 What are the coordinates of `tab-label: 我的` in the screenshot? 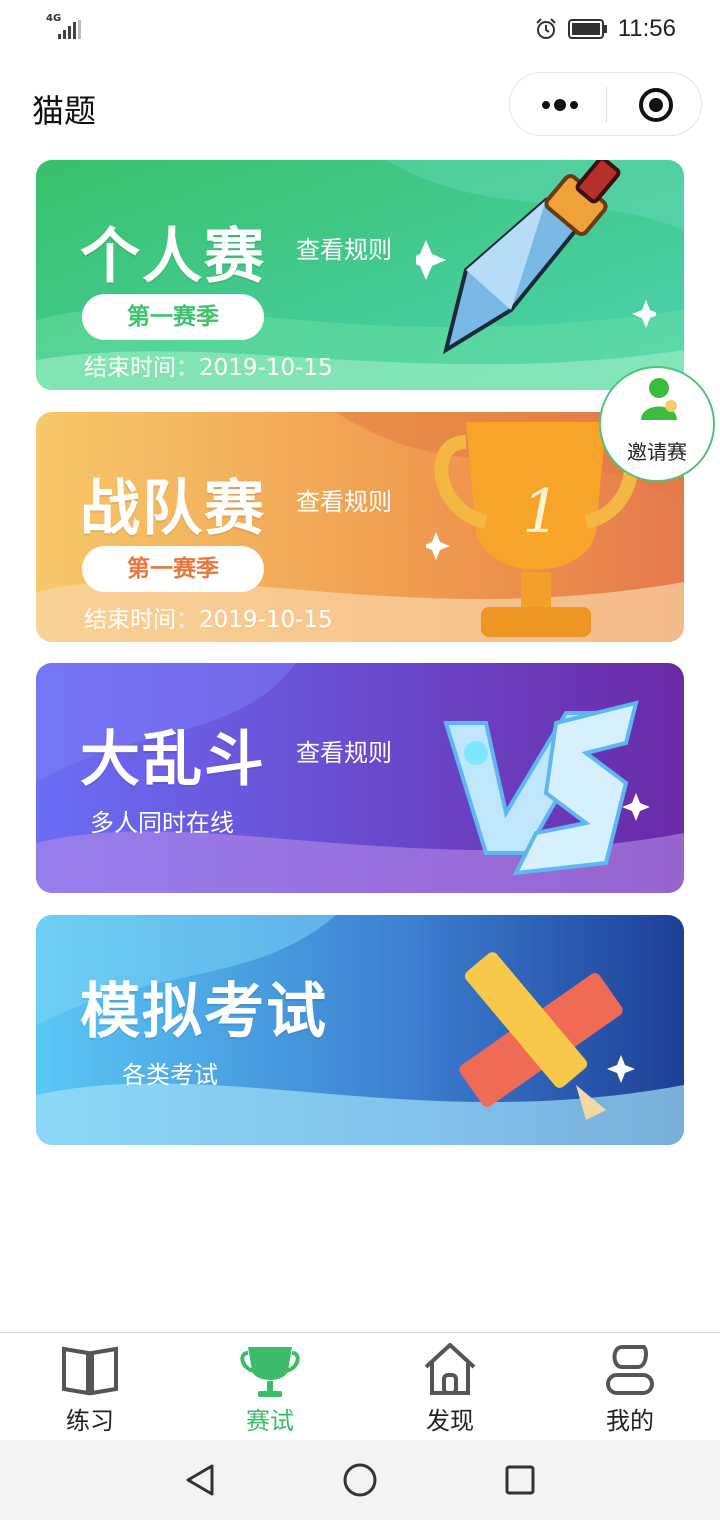 It's located at (630, 1421).